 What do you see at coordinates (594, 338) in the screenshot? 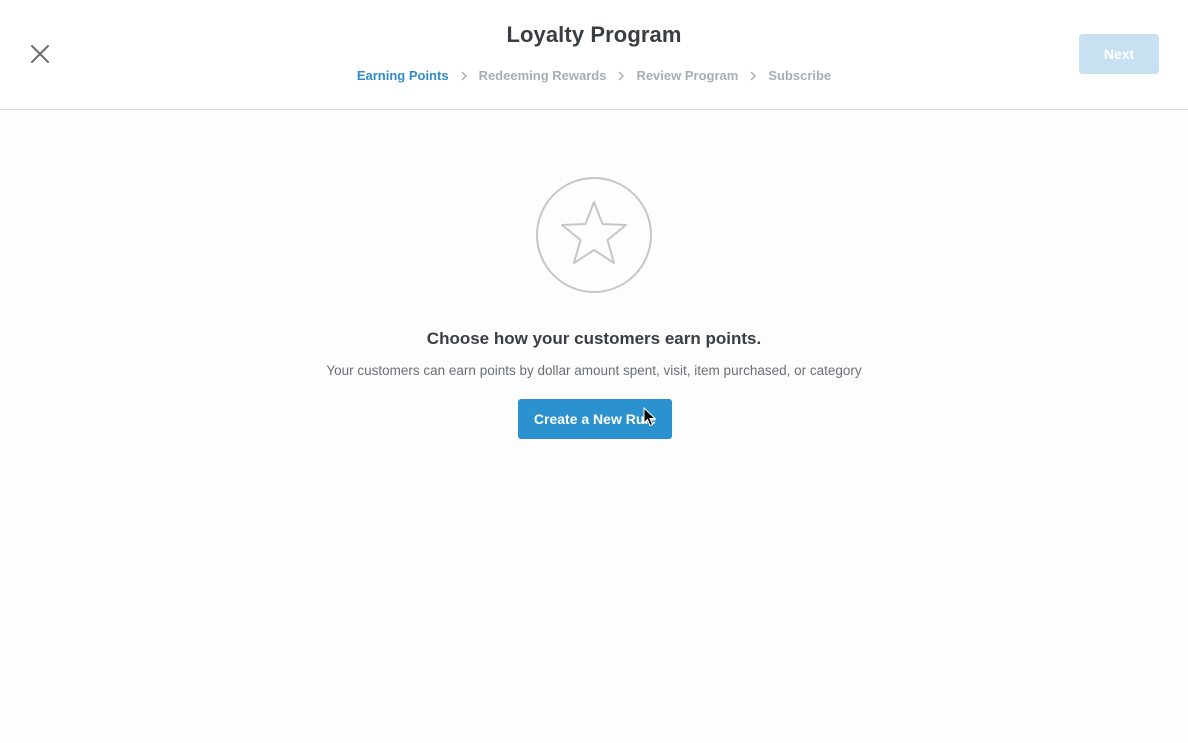
I see `empty-state-heading: Choose how your customers earn points.` at bounding box center [594, 338].